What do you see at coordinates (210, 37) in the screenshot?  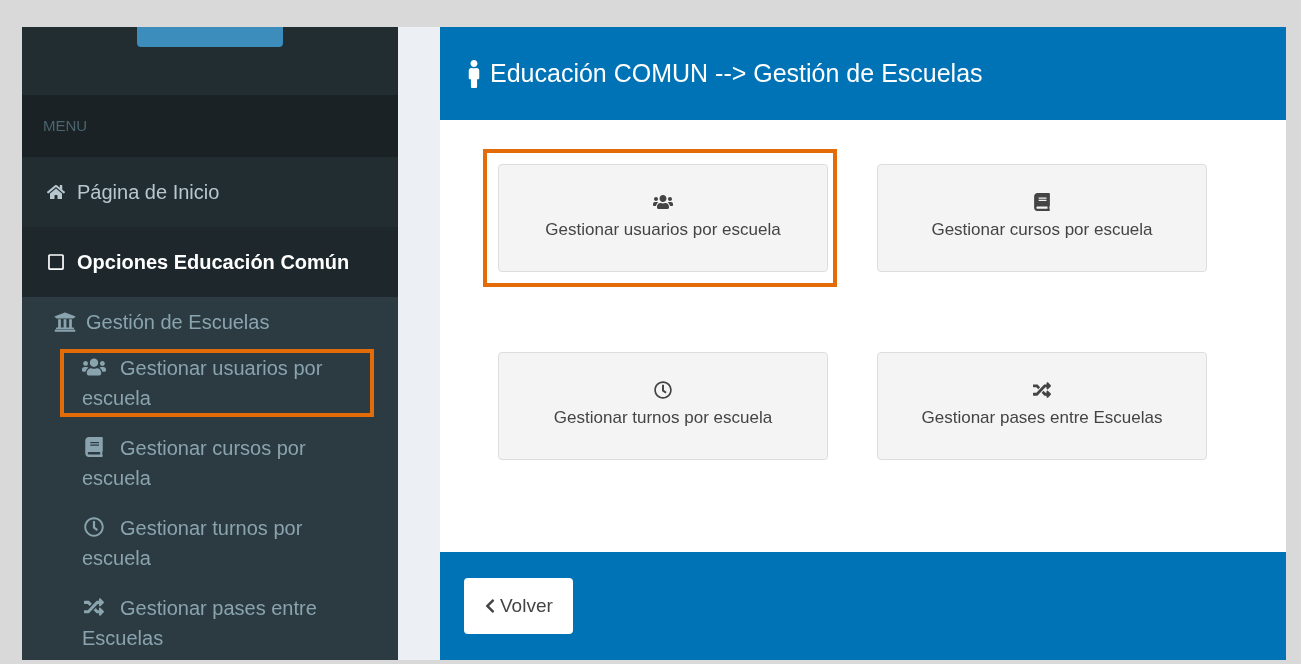 I see `sidebar-top-button` at bounding box center [210, 37].